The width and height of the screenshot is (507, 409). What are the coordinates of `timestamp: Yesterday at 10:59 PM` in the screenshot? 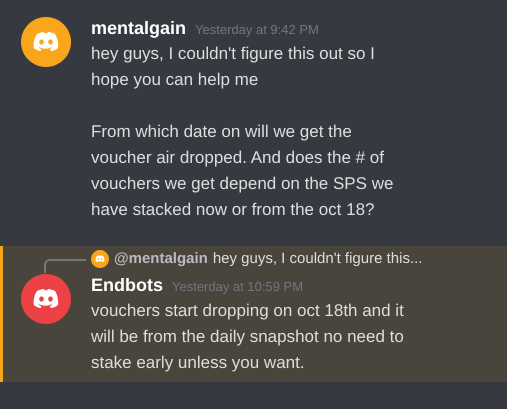 It's located at (238, 287).